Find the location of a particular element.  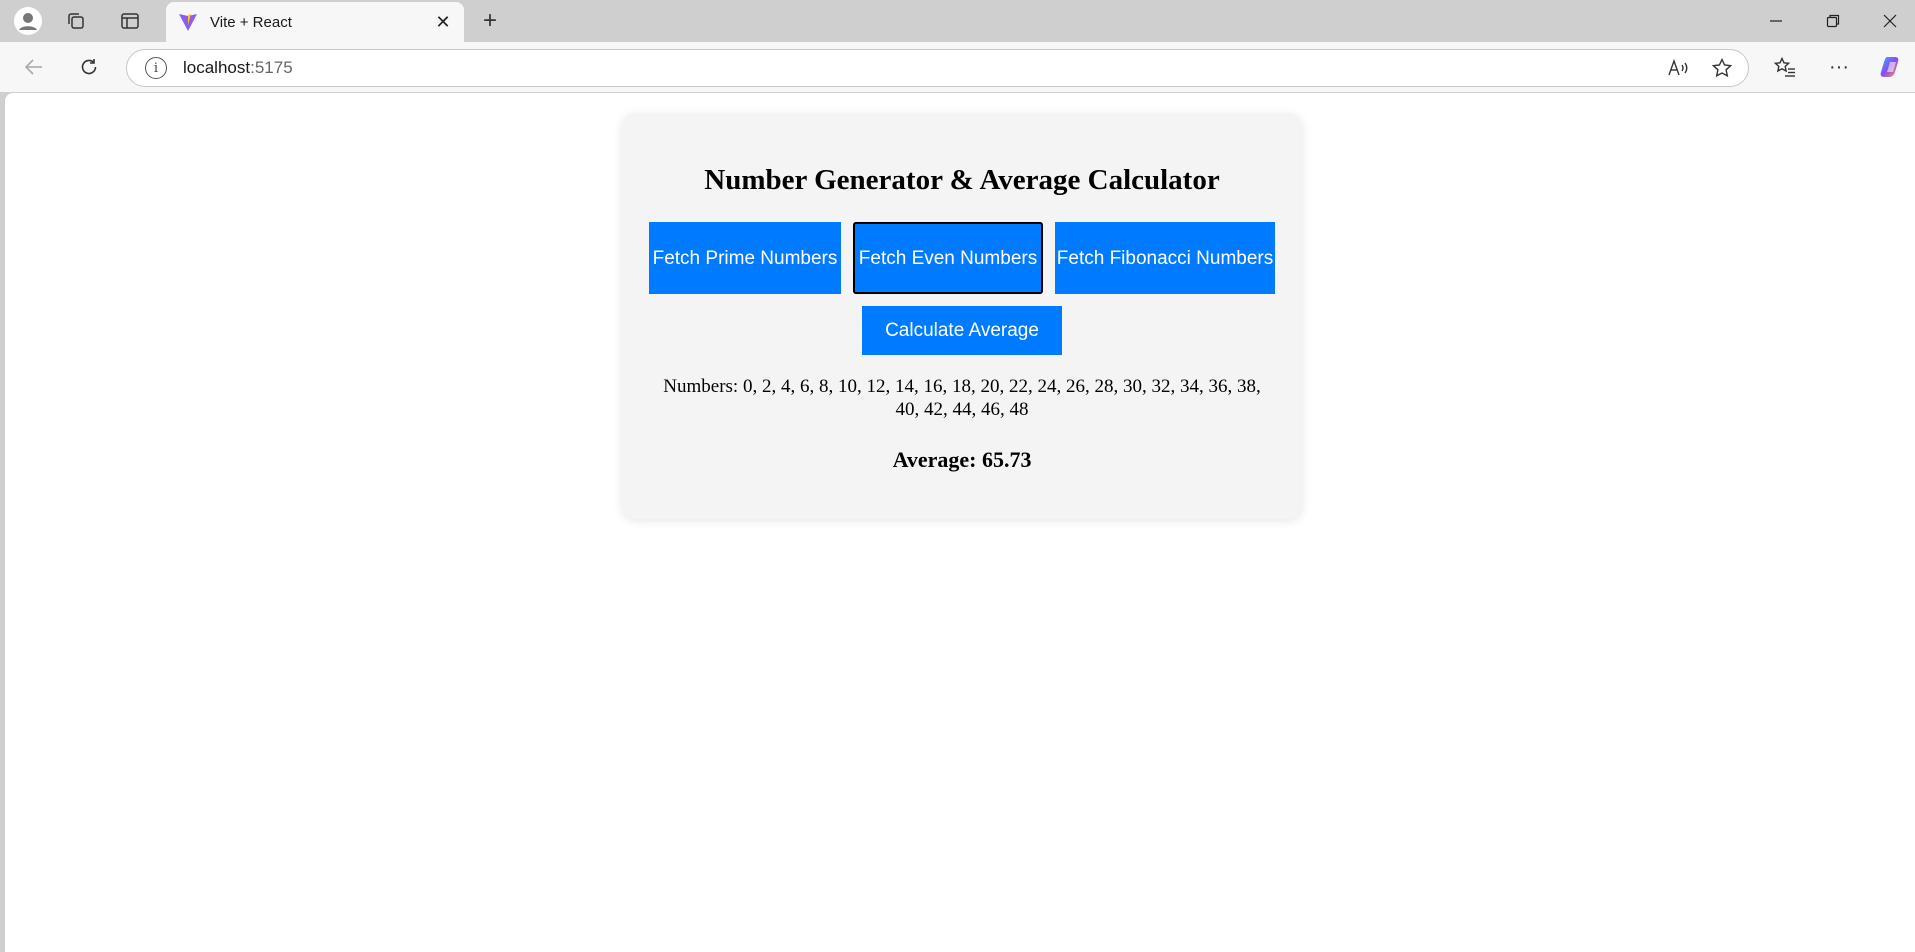

more-options-icon: ··· is located at coordinates (1839, 67).